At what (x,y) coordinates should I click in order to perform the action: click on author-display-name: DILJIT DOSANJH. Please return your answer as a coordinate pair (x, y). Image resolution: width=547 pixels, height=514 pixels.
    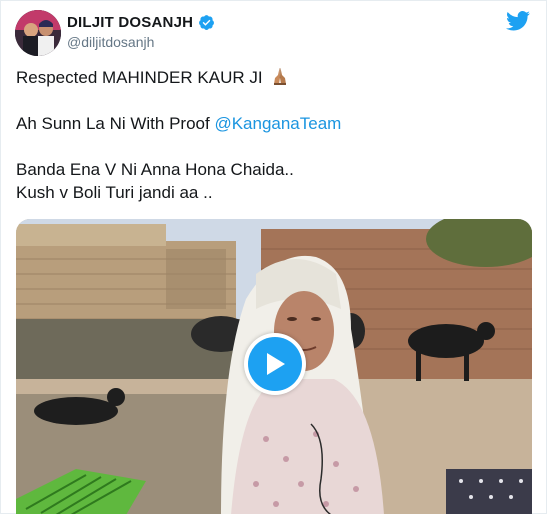
    Looking at the image, I should click on (141, 22).